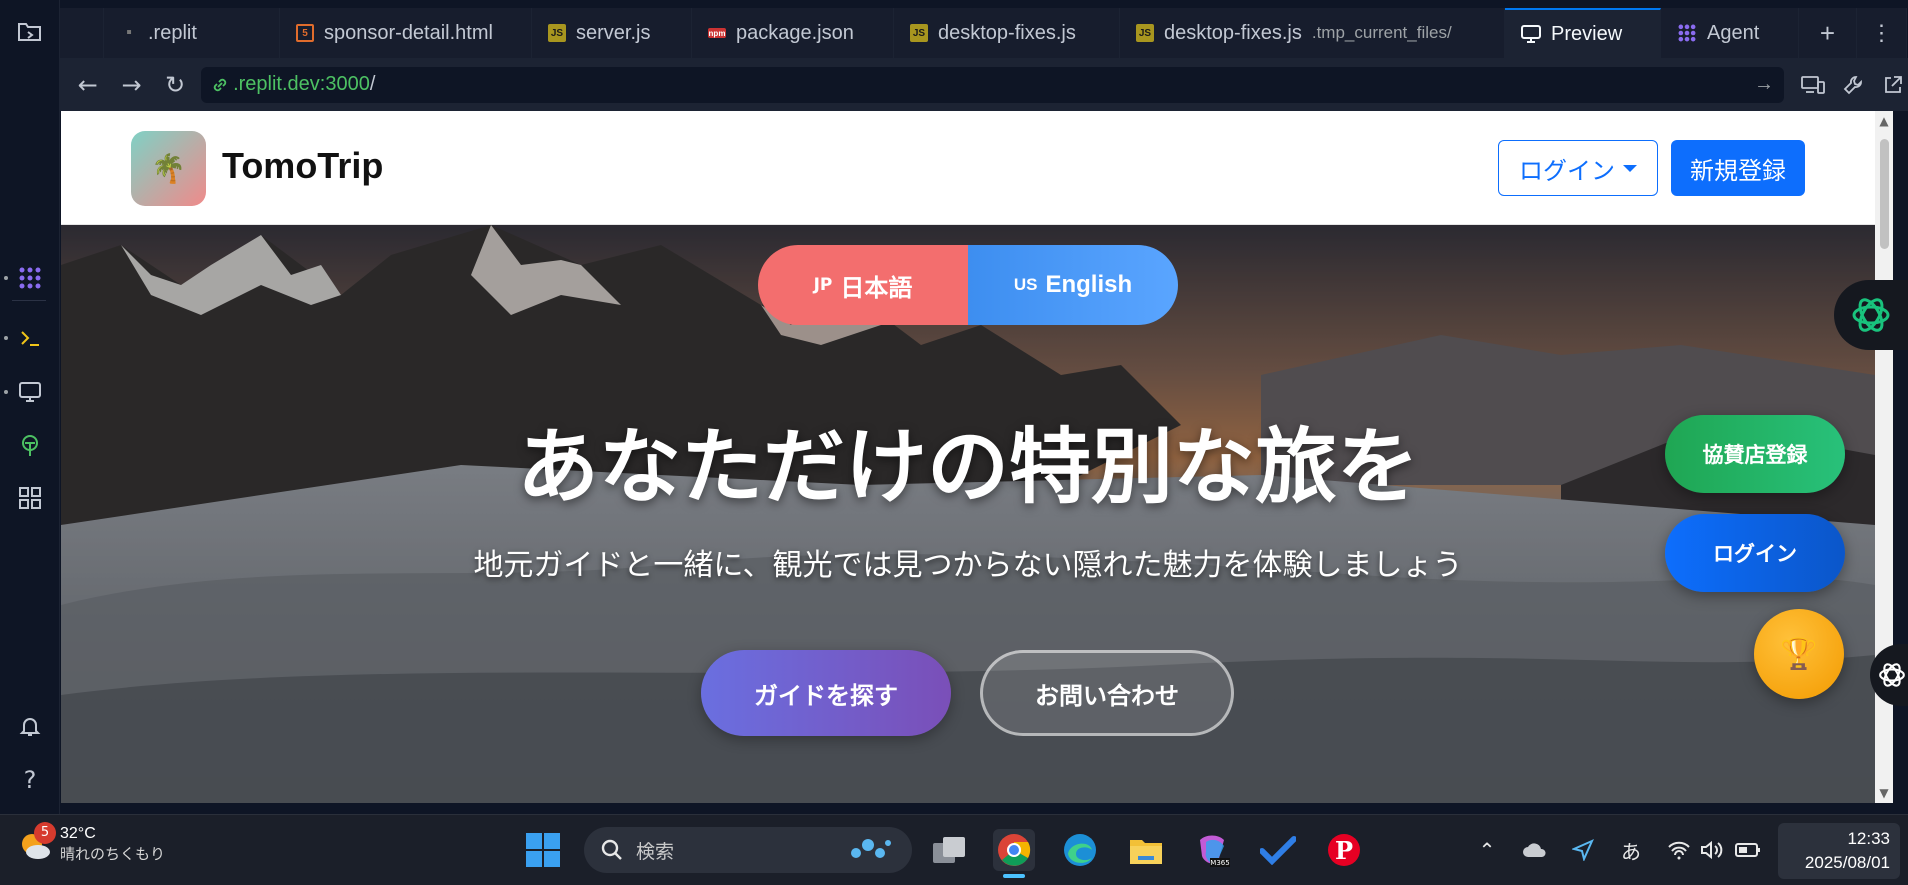 This screenshot has height=885, width=1908. What do you see at coordinates (1748, 850) in the screenshot?
I see `battery-icon` at bounding box center [1748, 850].